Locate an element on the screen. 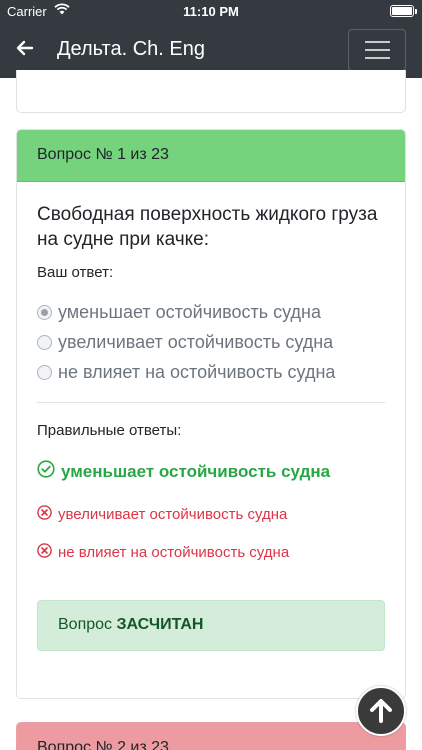 The height and width of the screenshot is (750, 422). answer-option-label: увеличивает остойчивость судна is located at coordinates (196, 341).